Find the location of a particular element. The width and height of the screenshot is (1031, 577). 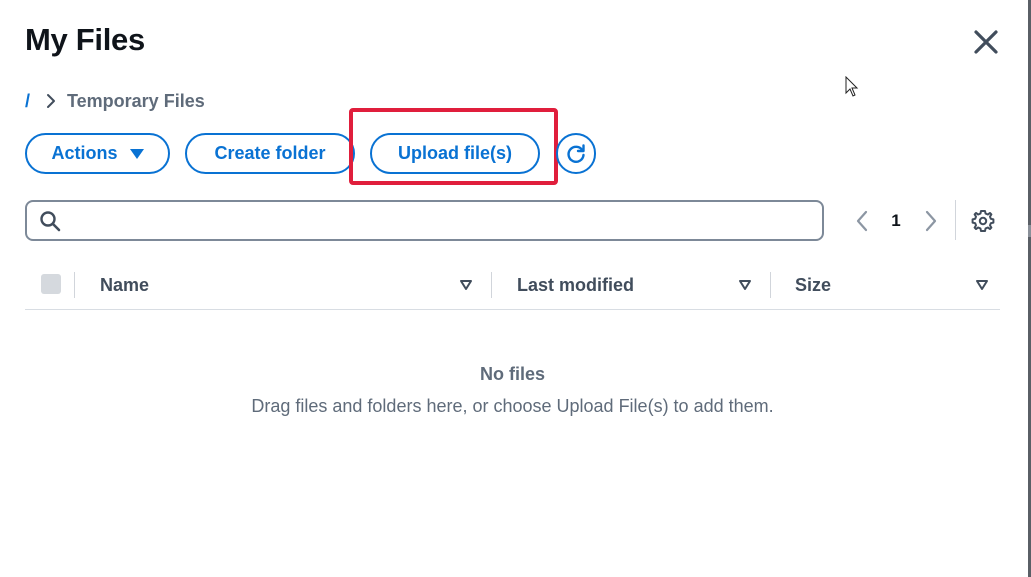

search-box is located at coordinates (424, 220).